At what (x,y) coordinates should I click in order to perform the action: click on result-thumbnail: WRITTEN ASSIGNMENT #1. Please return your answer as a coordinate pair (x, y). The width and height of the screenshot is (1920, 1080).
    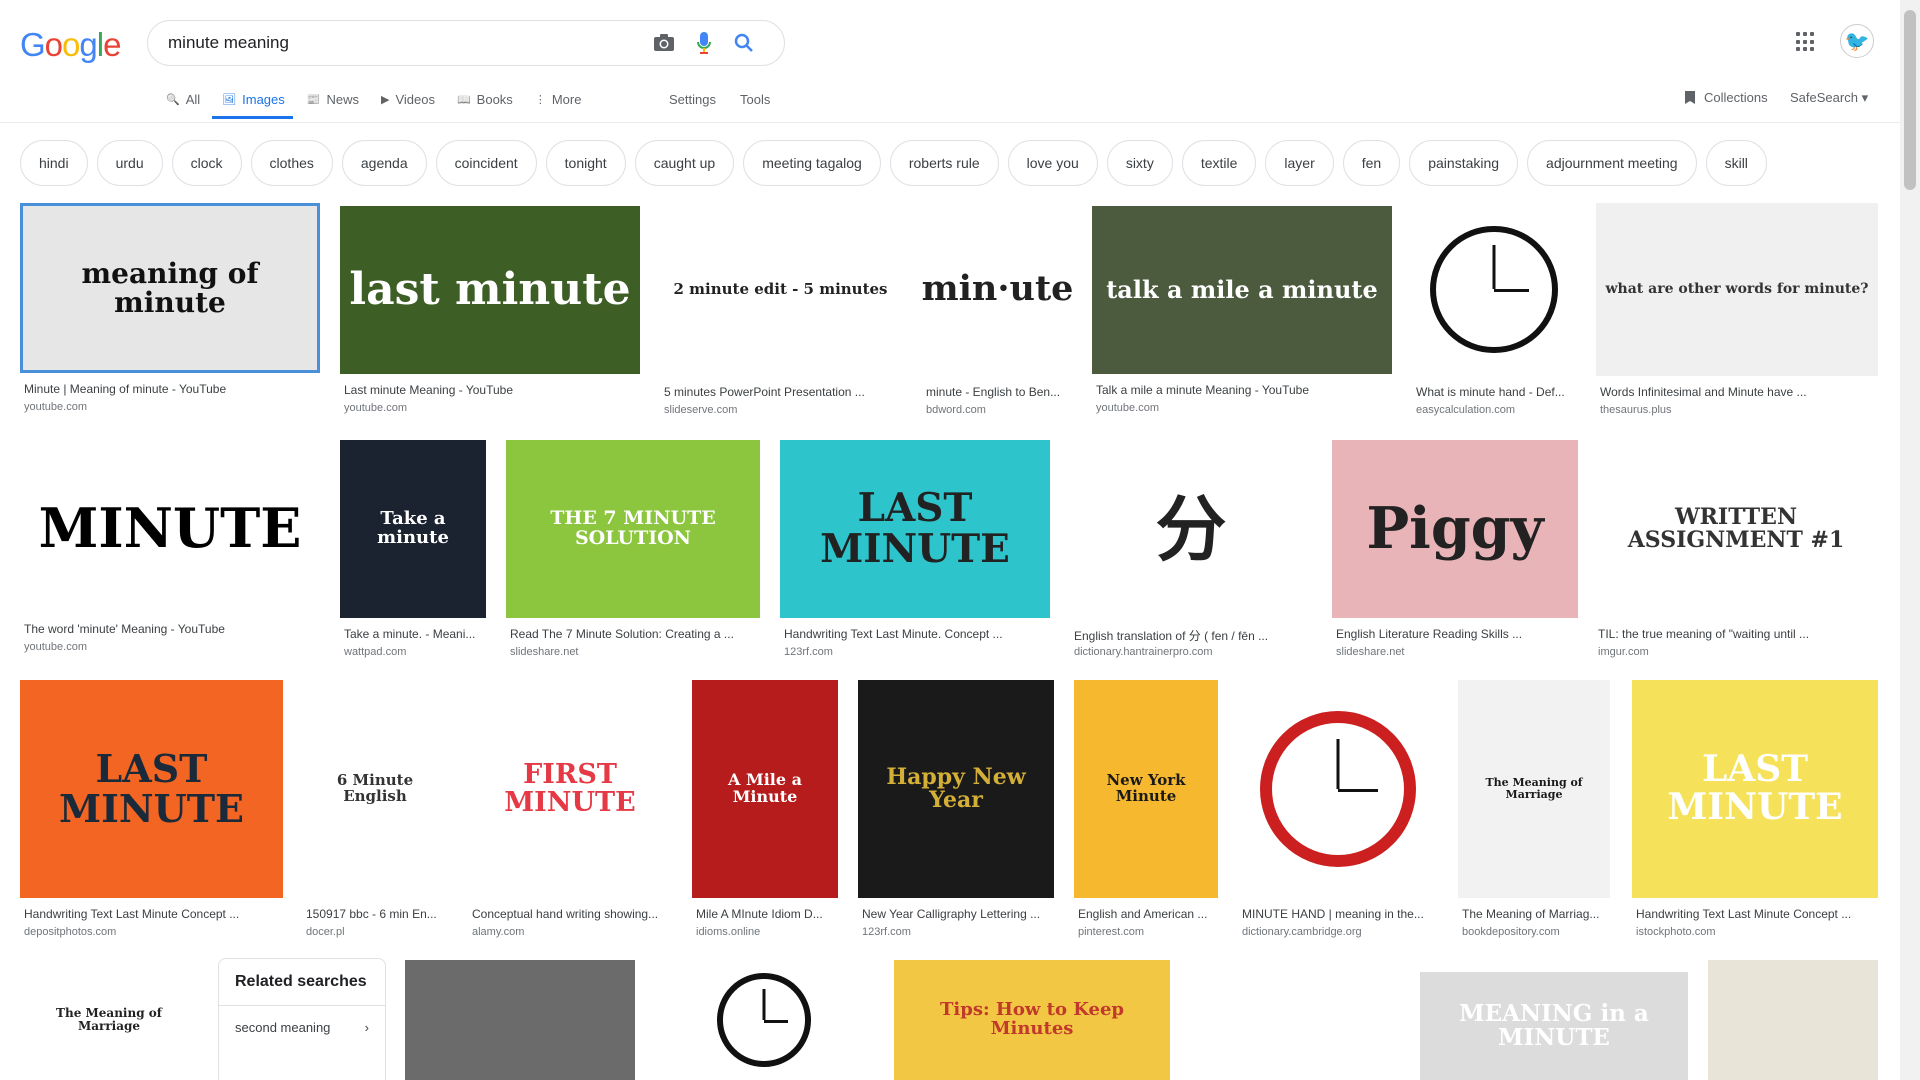
    Looking at the image, I should click on (1736, 529).